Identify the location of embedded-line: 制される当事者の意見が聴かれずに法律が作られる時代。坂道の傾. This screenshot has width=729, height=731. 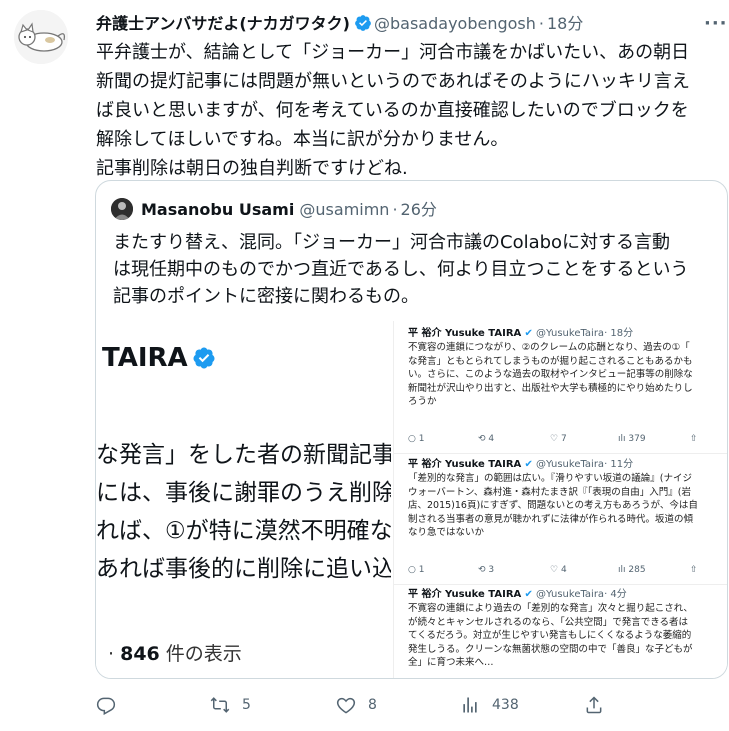
(551, 519).